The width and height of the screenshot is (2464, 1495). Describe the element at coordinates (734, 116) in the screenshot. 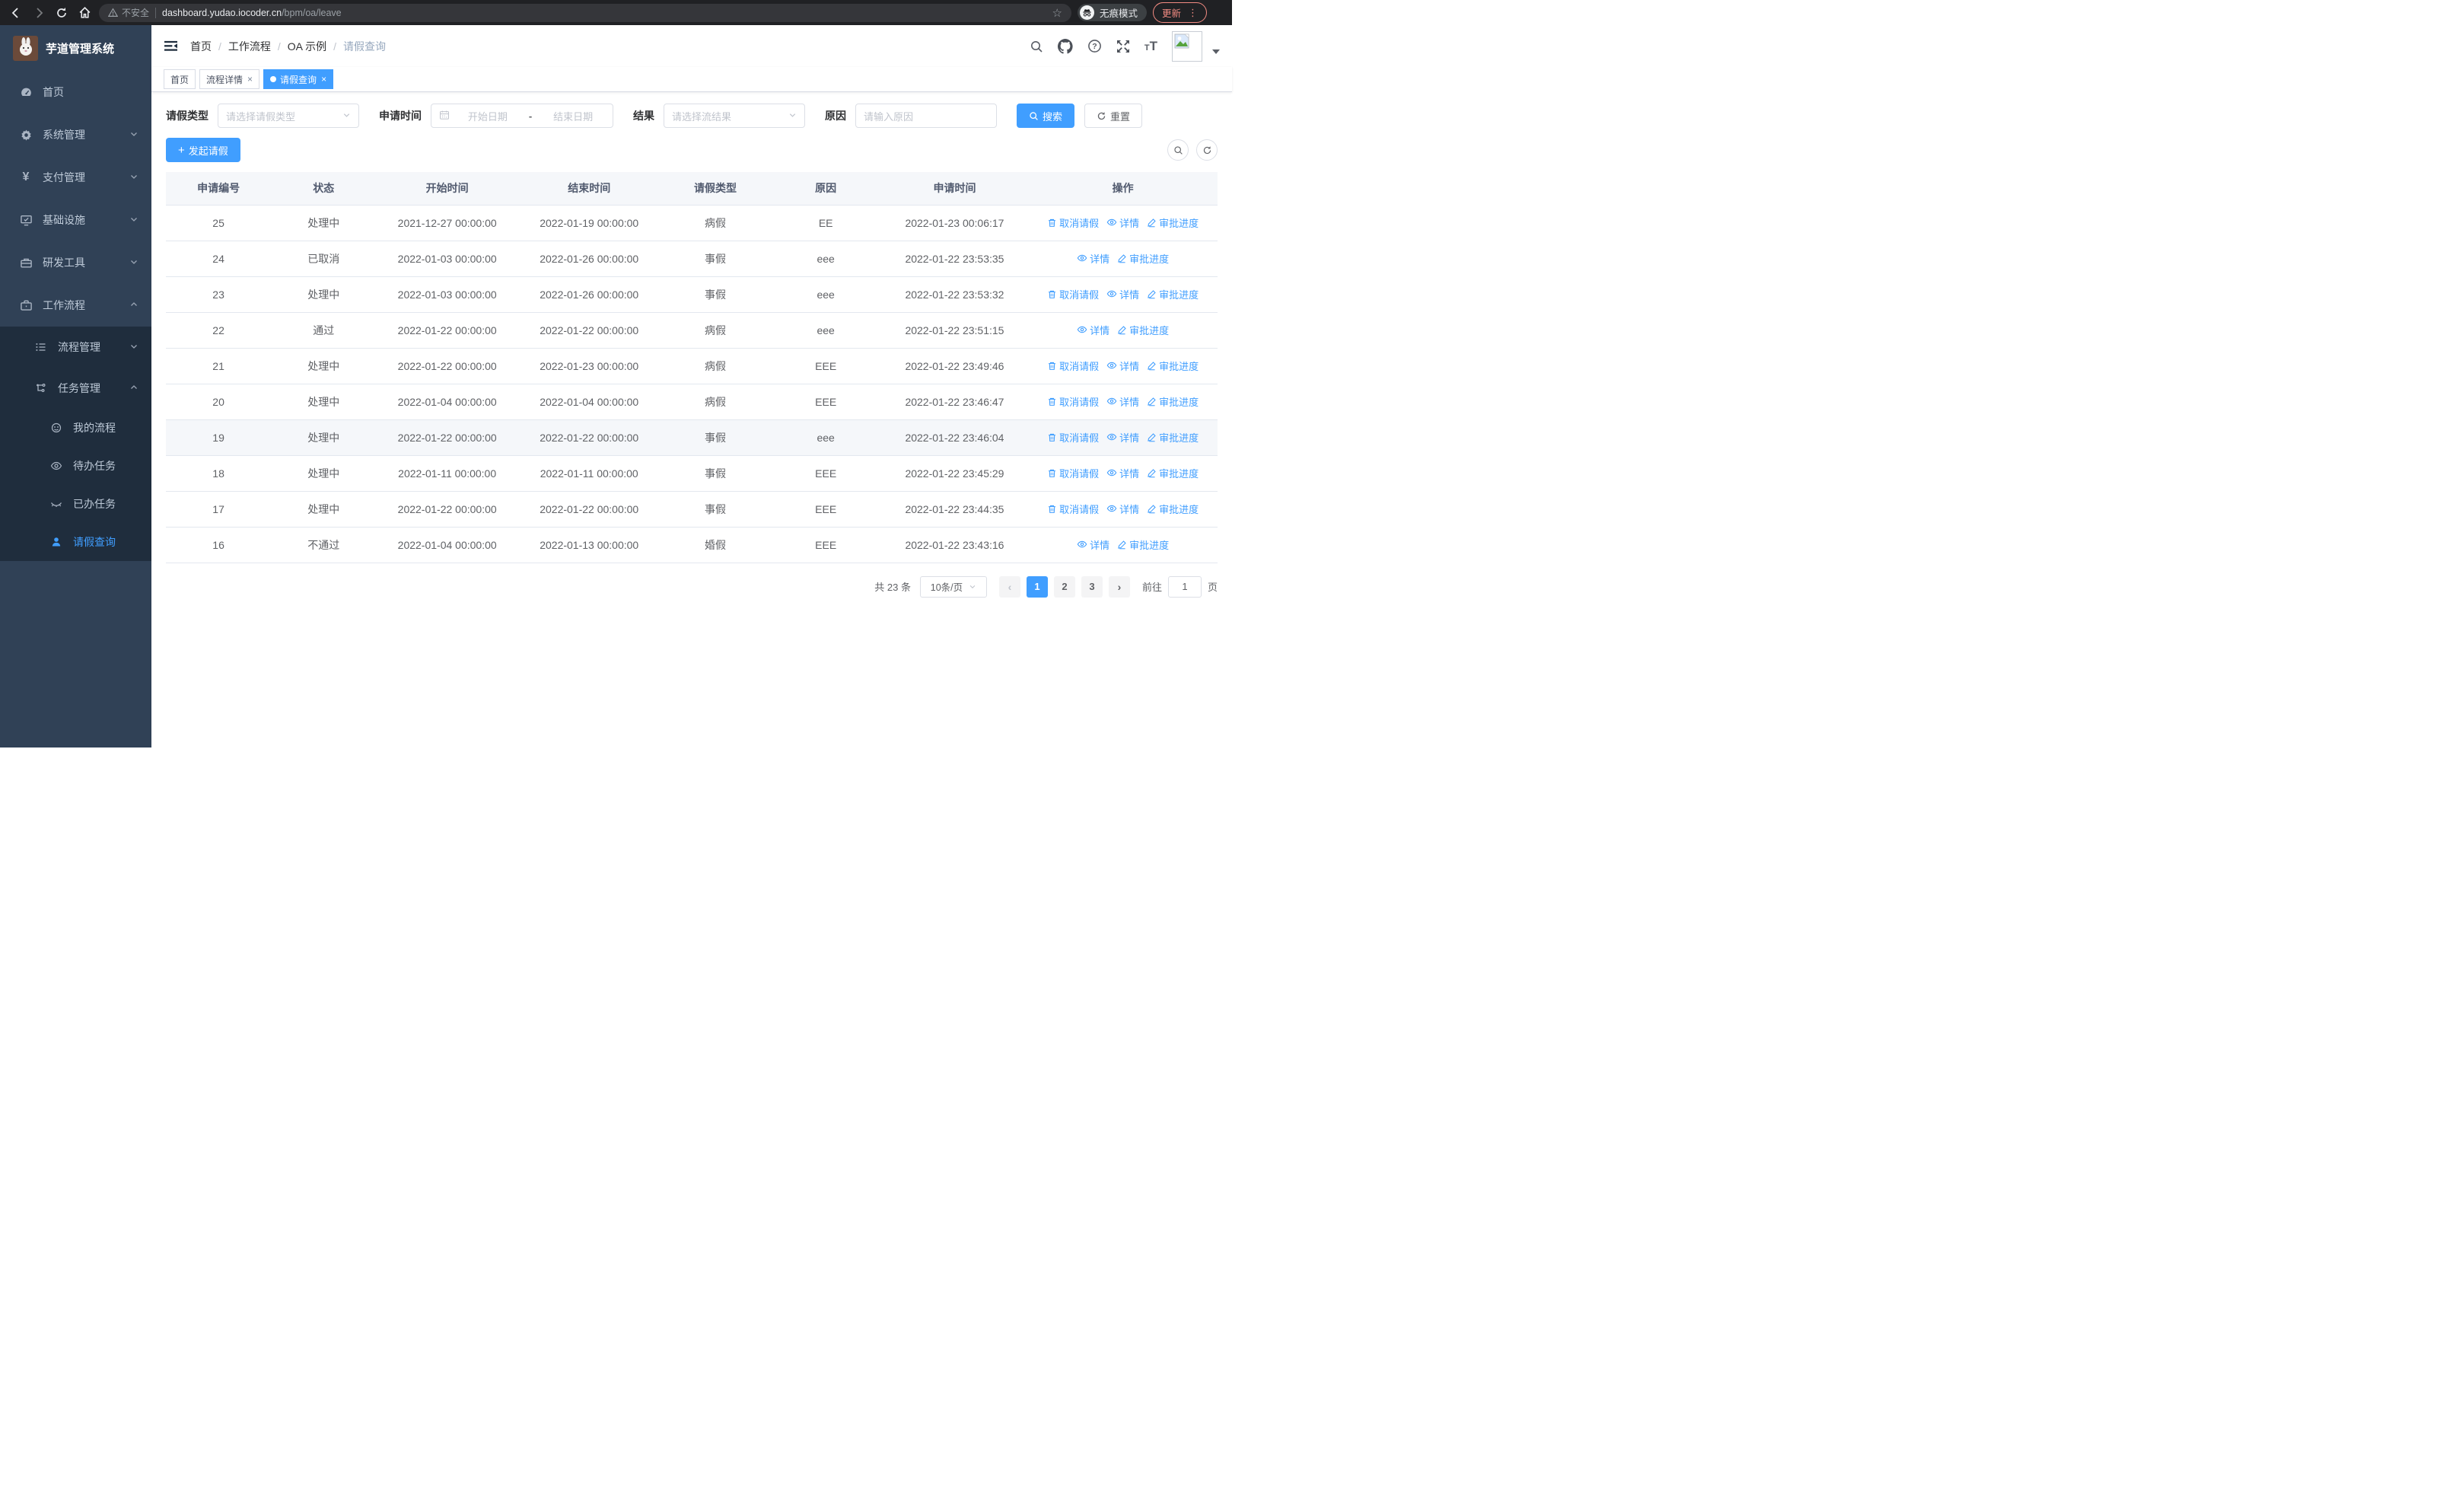

I see `result-select: 请选择流结果` at that location.